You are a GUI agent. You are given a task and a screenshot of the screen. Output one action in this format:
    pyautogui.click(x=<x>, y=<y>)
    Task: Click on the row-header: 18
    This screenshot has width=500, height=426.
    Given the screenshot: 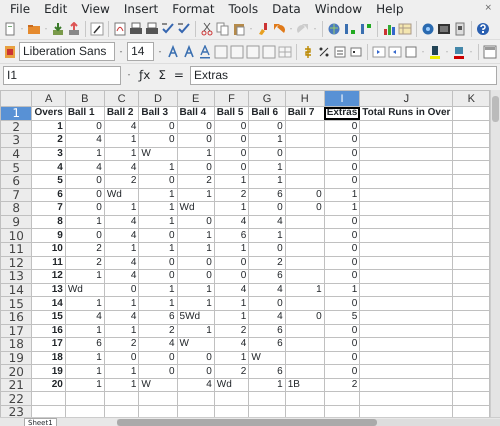 What is the action you would take?
    pyautogui.click(x=16, y=345)
    